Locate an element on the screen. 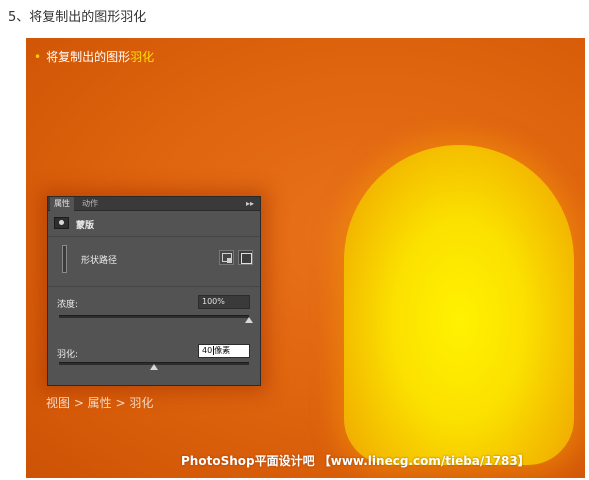  density-label: 浓度: is located at coordinates (68, 305).